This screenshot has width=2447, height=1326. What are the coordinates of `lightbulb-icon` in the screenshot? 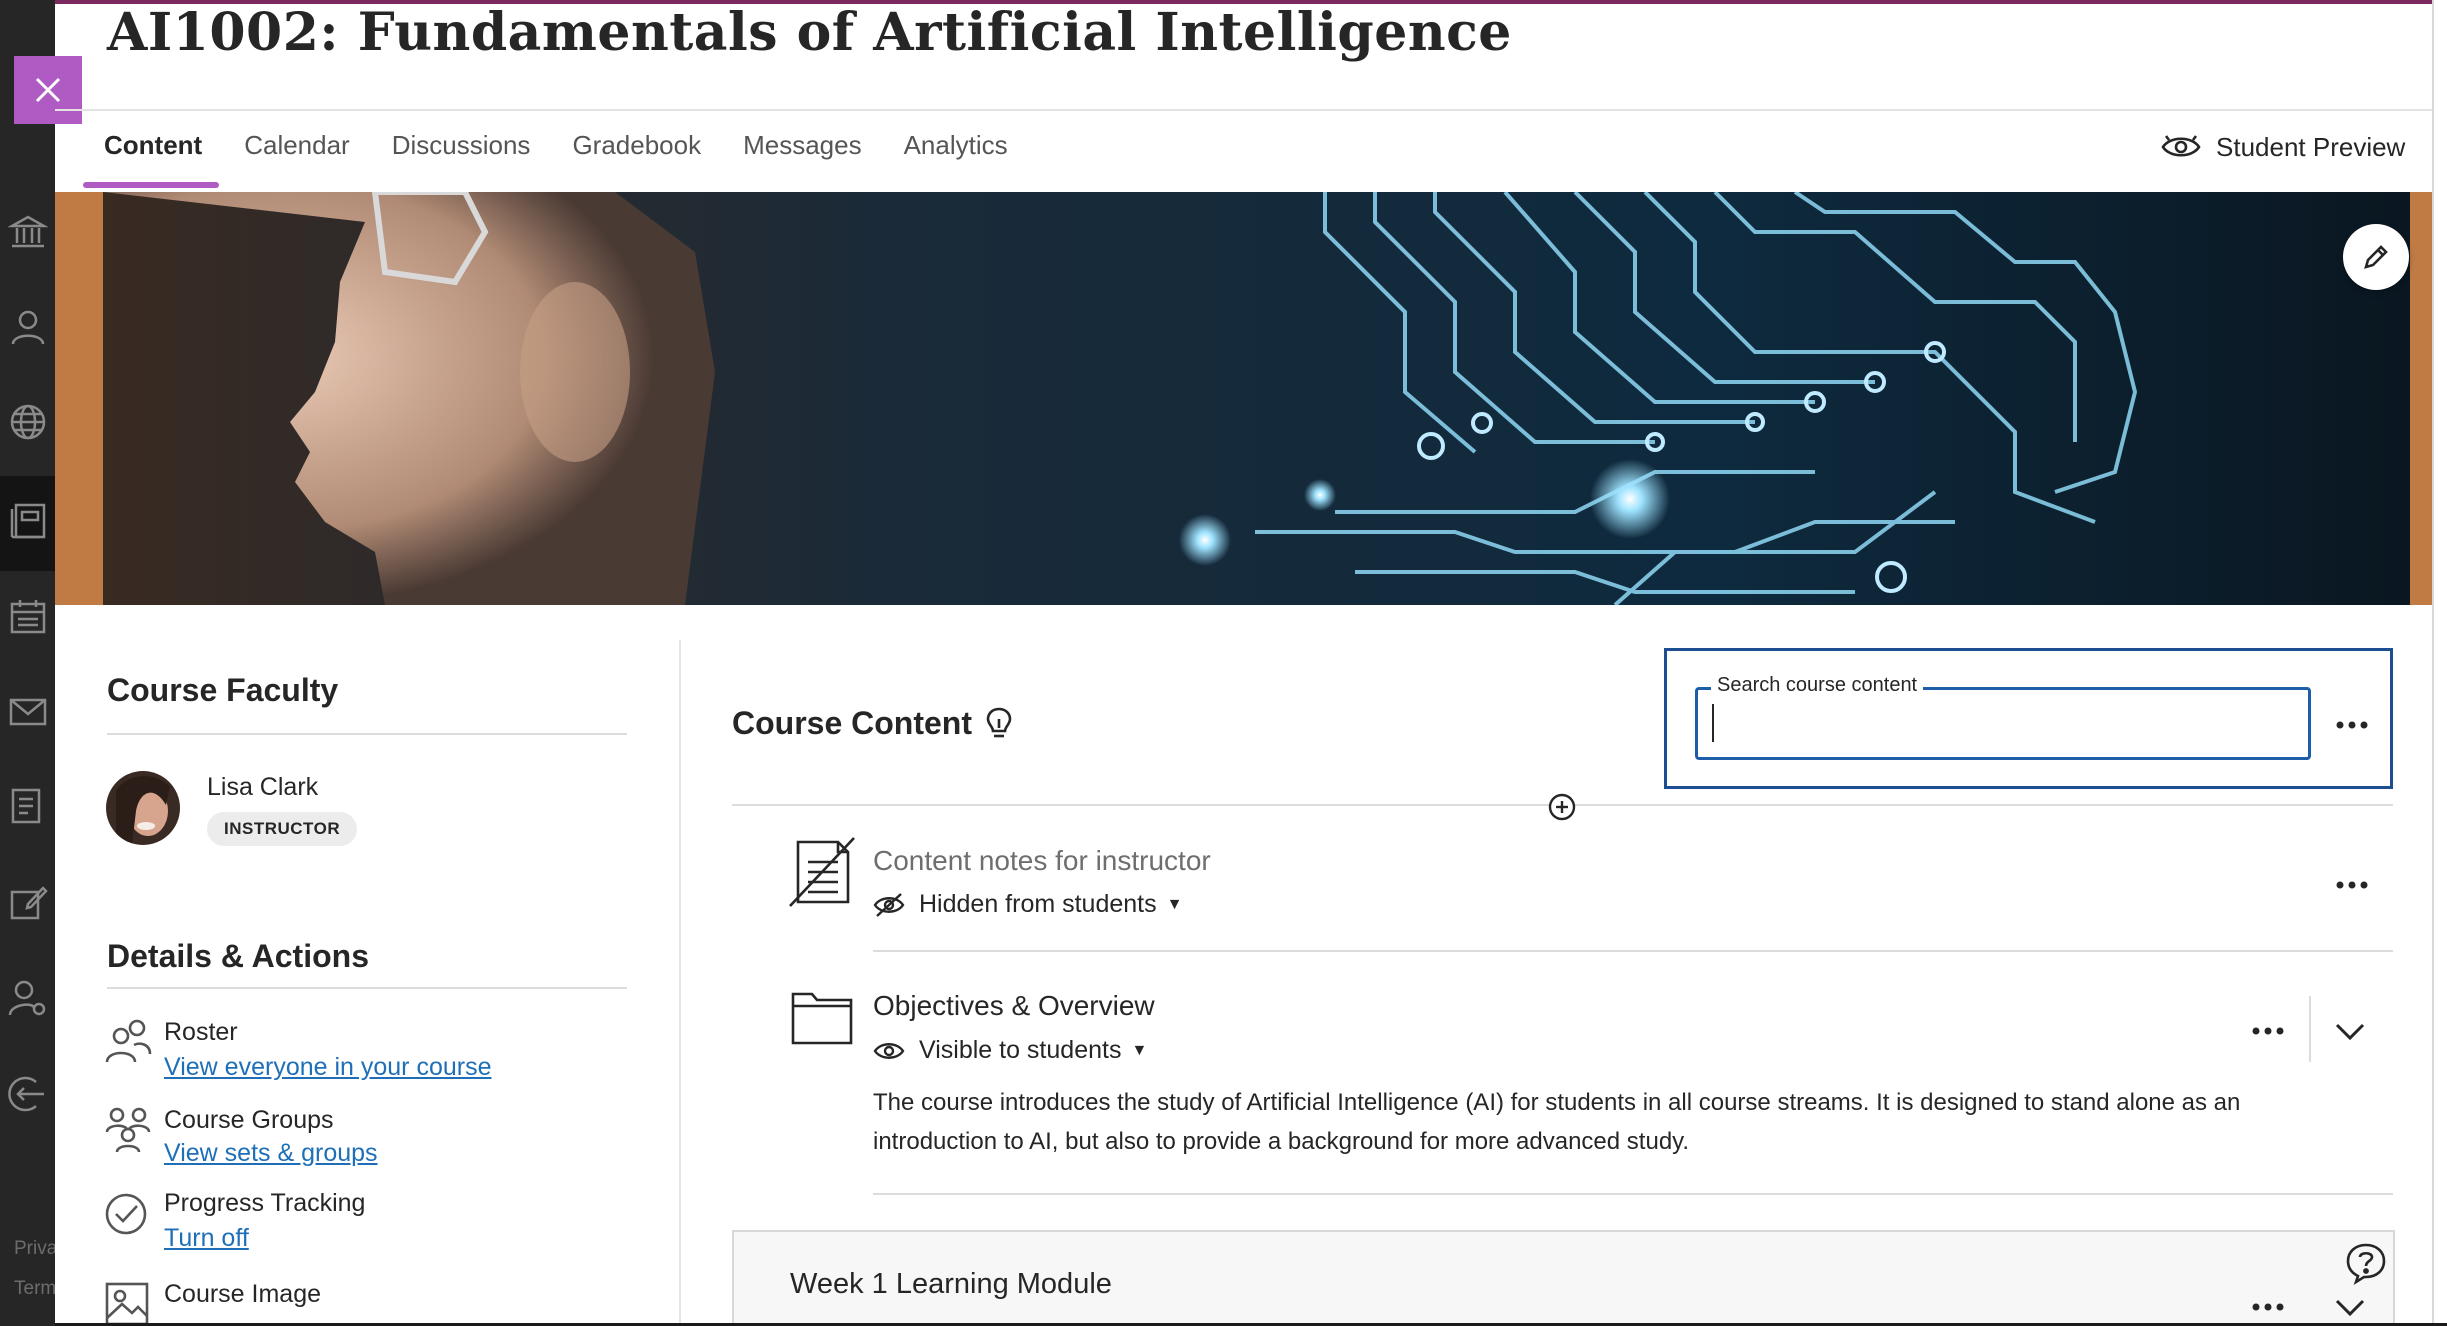 It's located at (999, 723).